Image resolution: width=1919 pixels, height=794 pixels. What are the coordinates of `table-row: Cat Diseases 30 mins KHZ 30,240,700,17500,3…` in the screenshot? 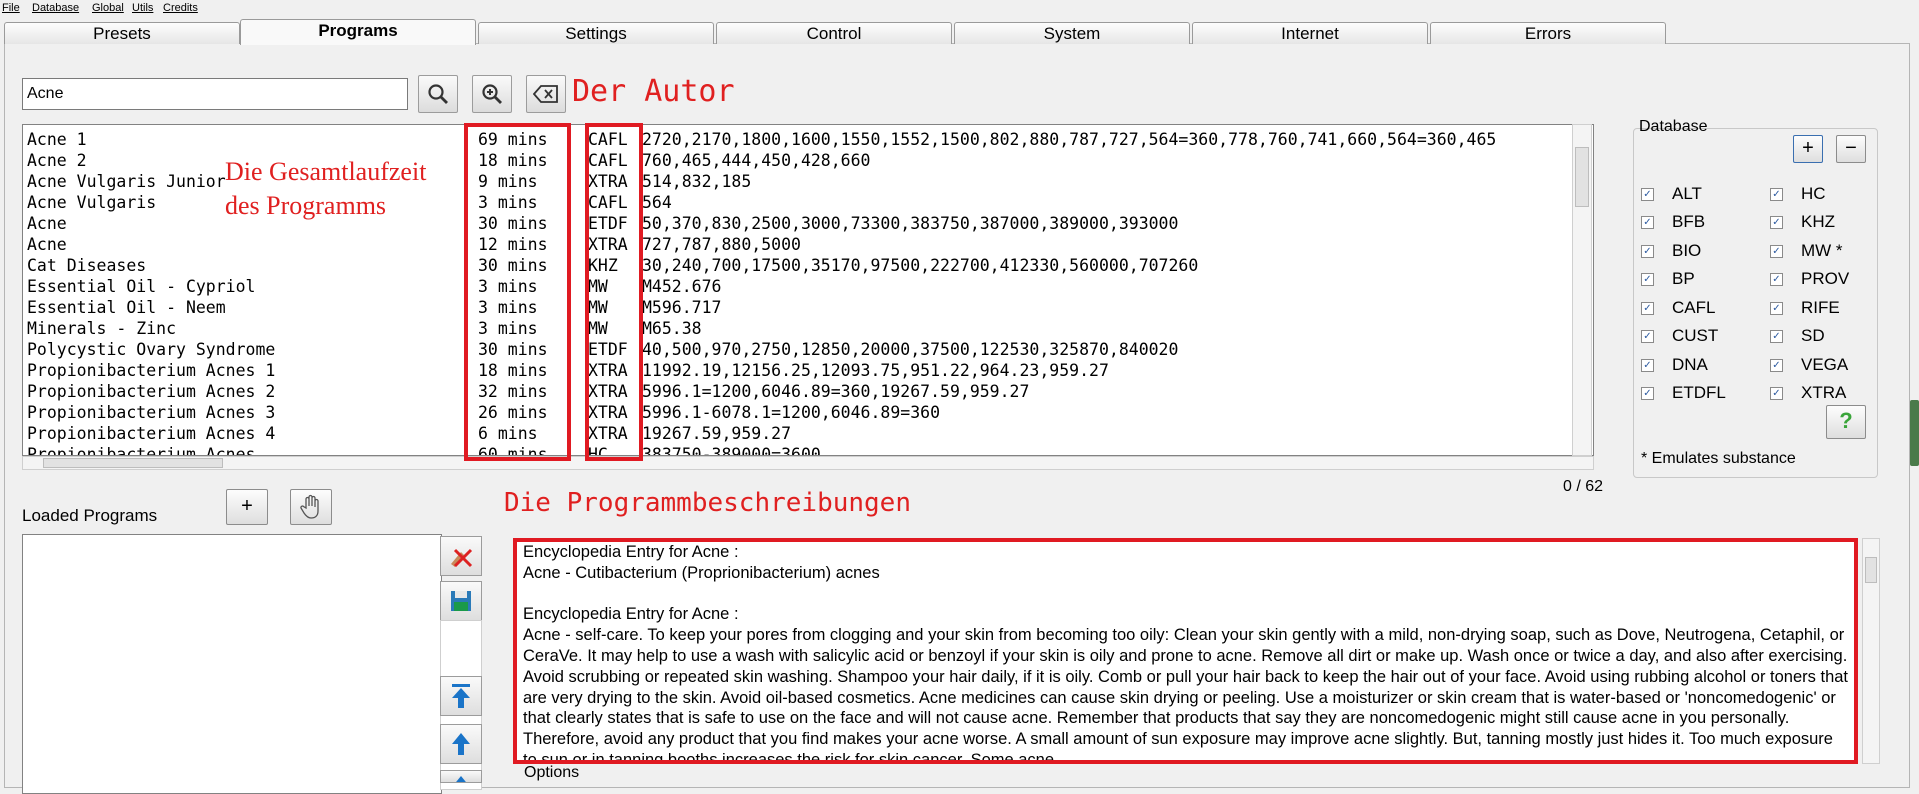 It's located at (808, 265).